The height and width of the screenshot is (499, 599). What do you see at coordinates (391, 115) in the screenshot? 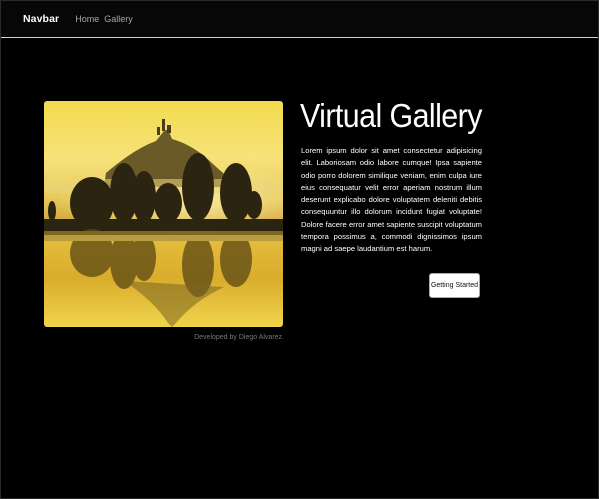
I see `page-title: Virtual Gallery` at bounding box center [391, 115].